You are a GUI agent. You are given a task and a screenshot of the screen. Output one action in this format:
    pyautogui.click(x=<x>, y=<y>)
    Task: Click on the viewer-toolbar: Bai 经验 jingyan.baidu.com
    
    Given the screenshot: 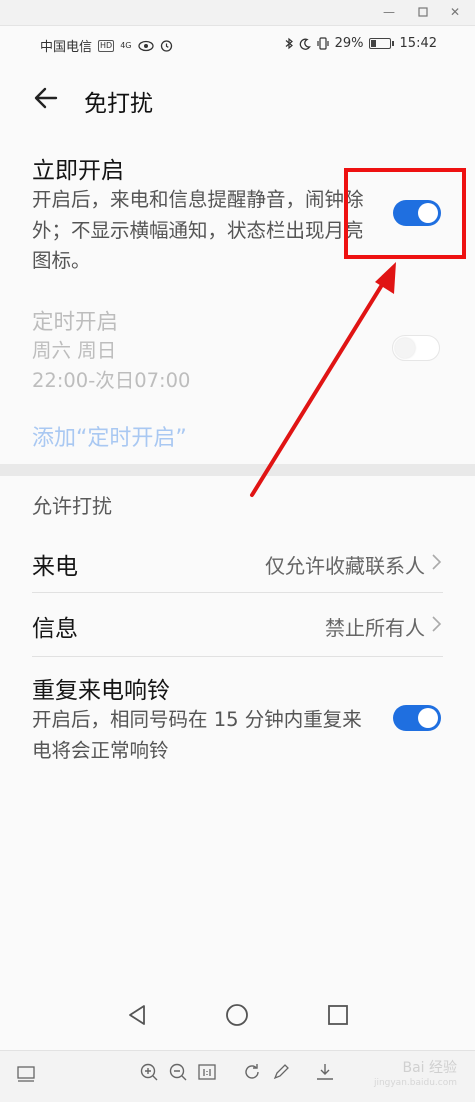 What is the action you would take?
    pyautogui.click(x=237, y=1076)
    